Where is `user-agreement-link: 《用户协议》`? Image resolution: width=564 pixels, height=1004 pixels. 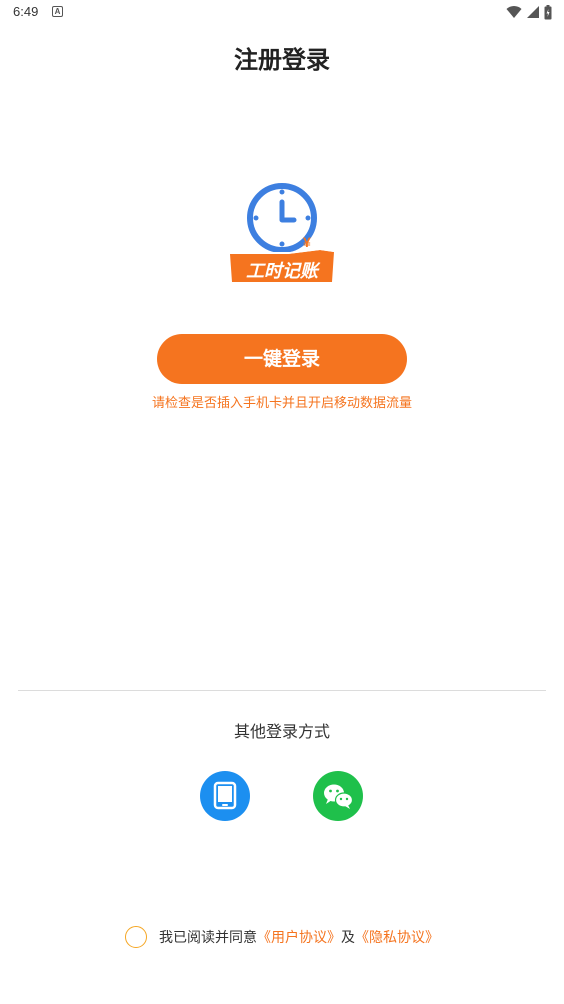 user-agreement-link: 《用户协议》 is located at coordinates (299, 937).